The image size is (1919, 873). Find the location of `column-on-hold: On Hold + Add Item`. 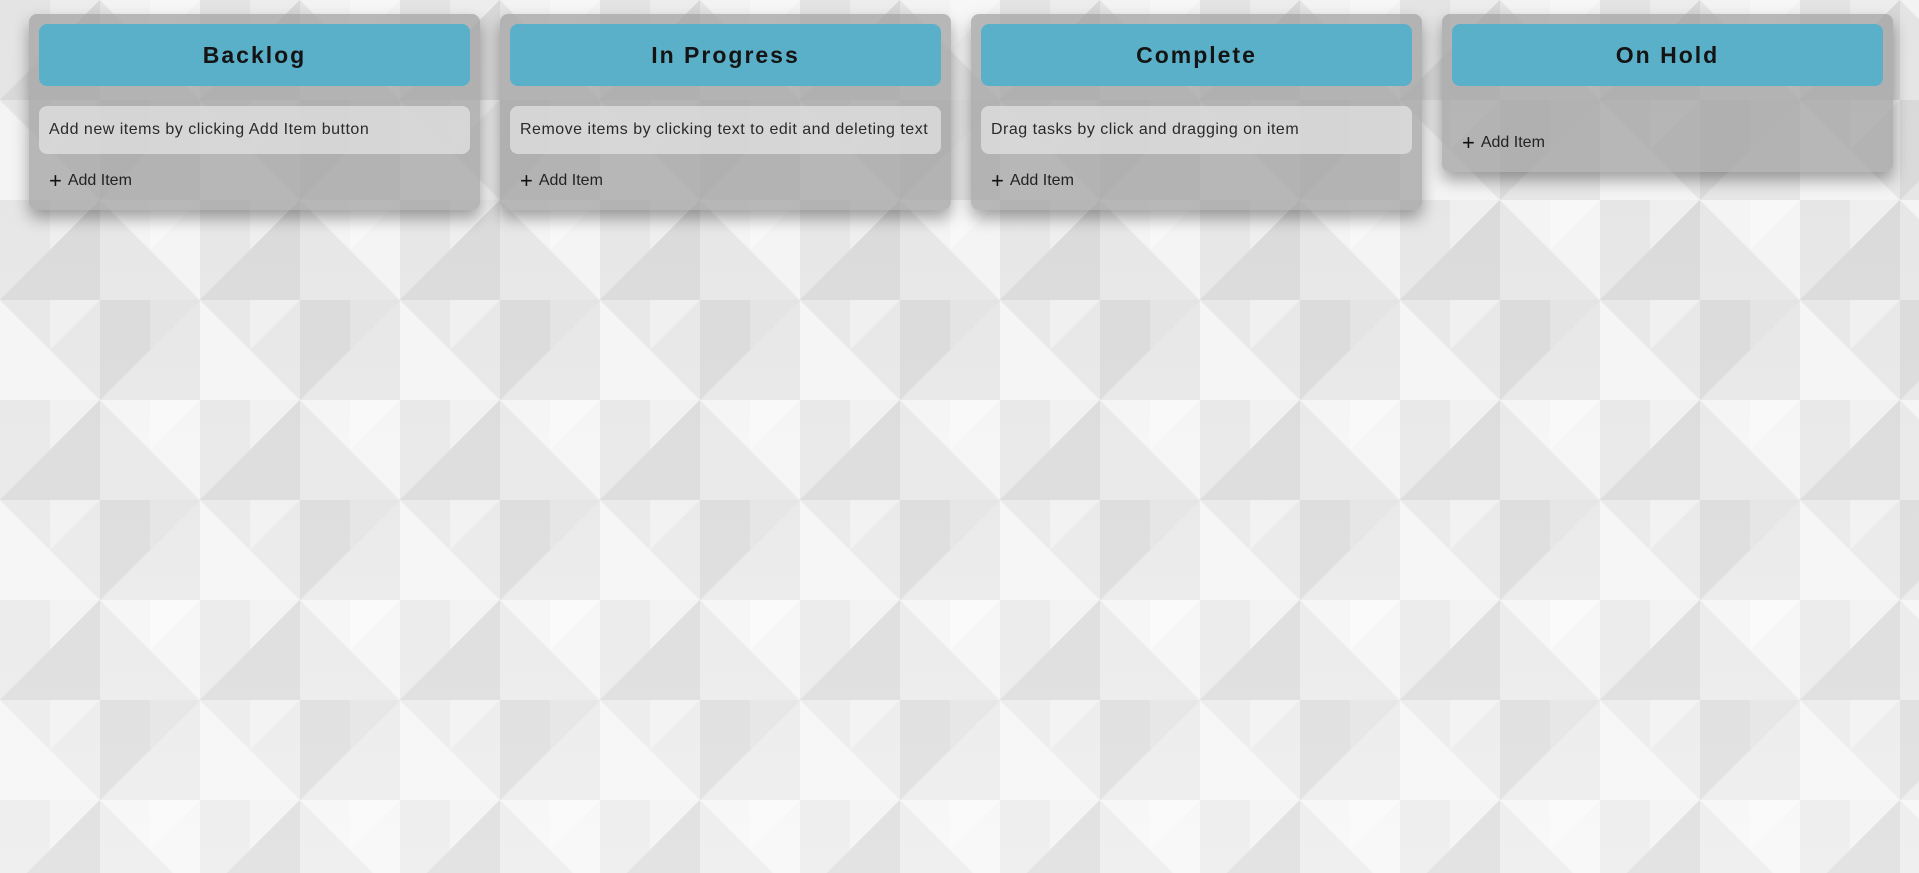

column-on-hold: On Hold + Add Item is located at coordinates (1667, 93).